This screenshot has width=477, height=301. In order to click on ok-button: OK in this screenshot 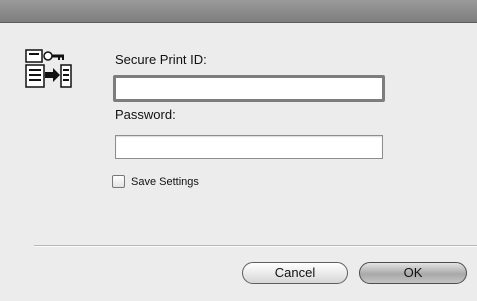, I will do `click(413, 273)`.